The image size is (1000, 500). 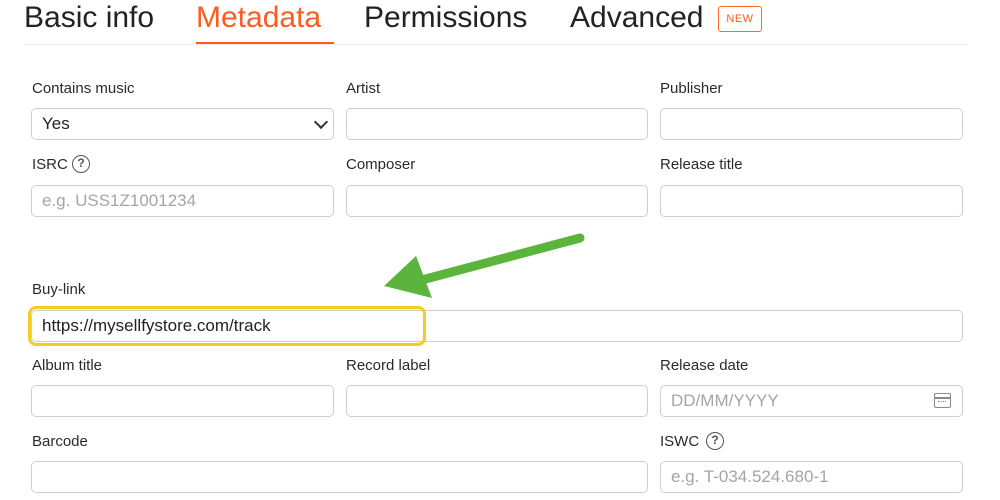 I want to click on buy-link-input, so click(x=497, y=326).